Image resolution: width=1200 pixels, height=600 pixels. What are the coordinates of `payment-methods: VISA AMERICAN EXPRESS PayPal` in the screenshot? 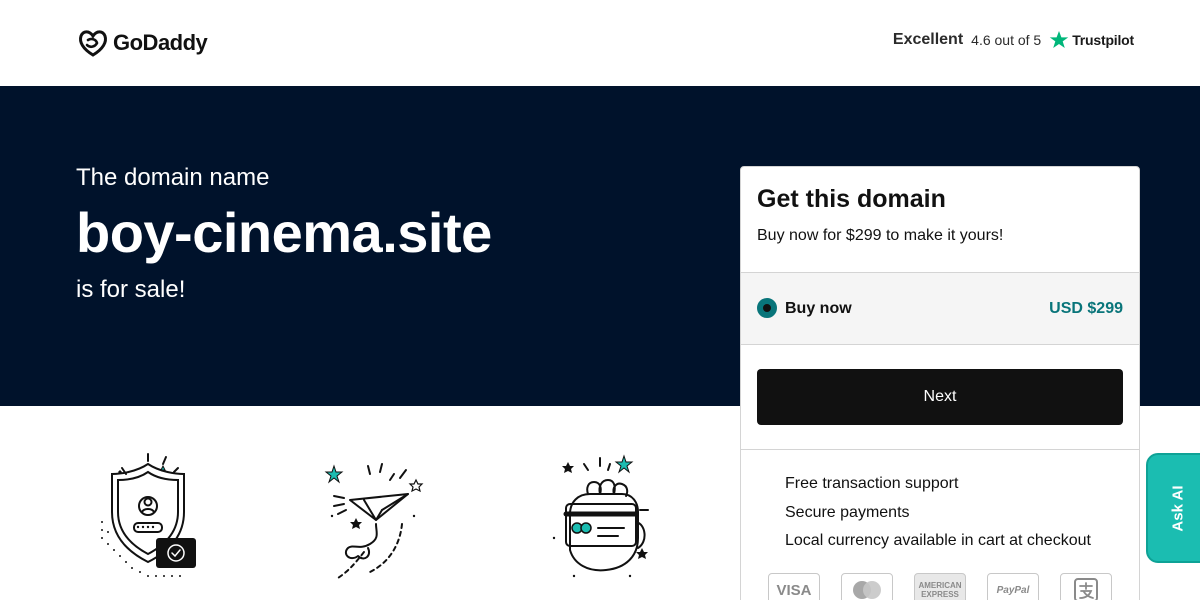 It's located at (940, 586).